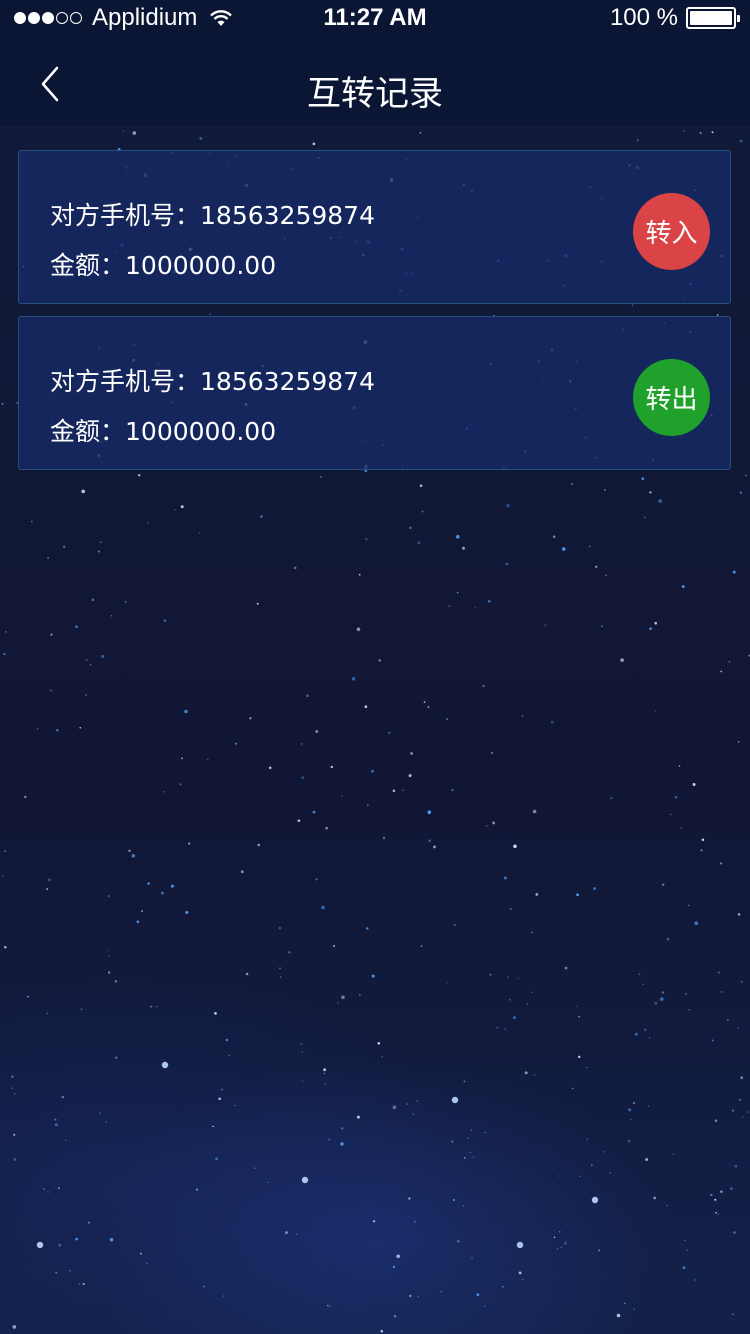  Describe the element at coordinates (643, 17) in the screenshot. I see `battery-percent: 100 %` at that location.